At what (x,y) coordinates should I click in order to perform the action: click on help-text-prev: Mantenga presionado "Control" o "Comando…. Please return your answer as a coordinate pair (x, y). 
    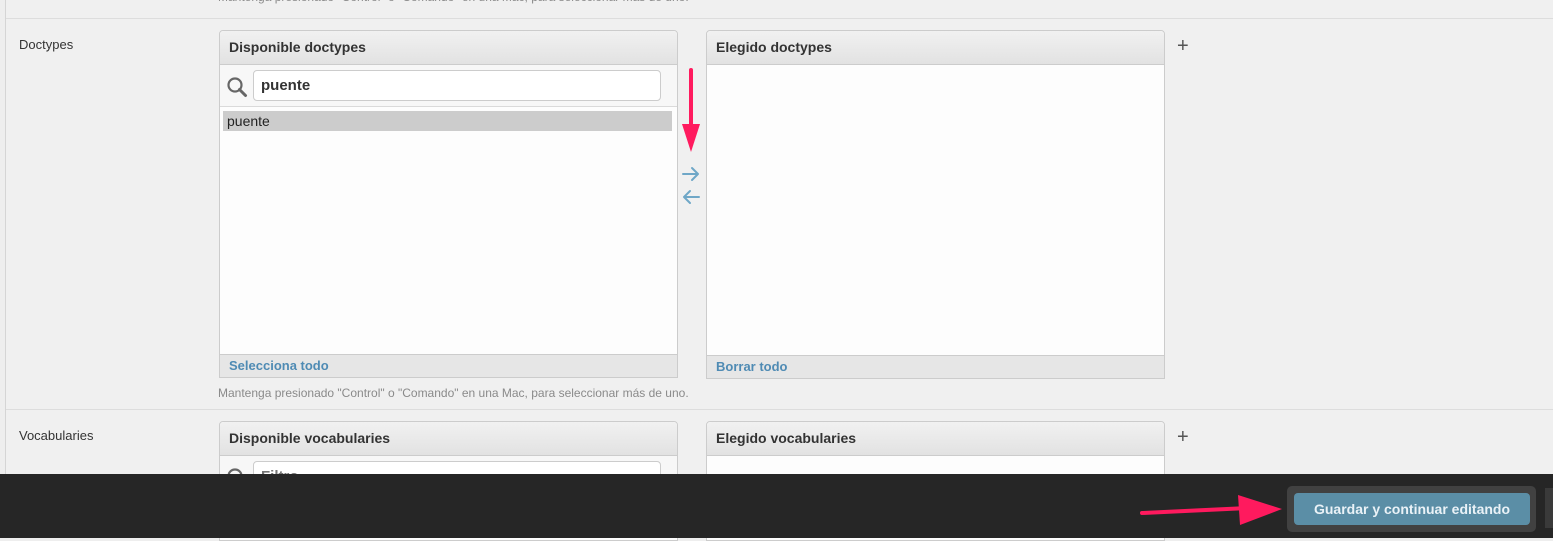
    Looking at the image, I should click on (453, 2).